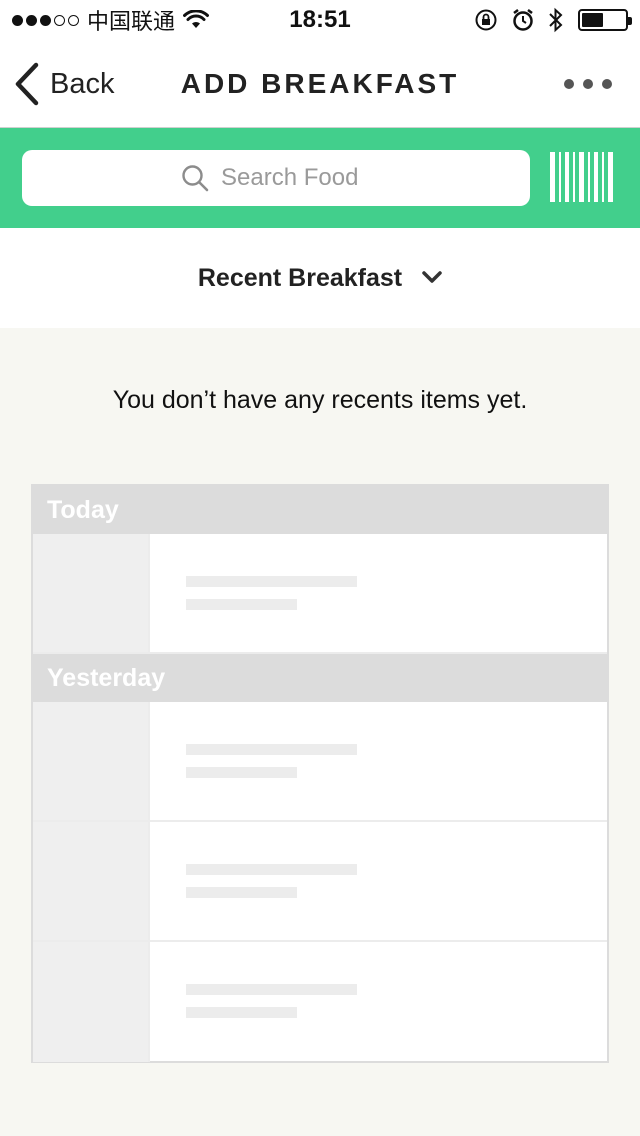 The height and width of the screenshot is (1136, 640). What do you see at coordinates (523, 20) in the screenshot?
I see `alarm-icon` at bounding box center [523, 20].